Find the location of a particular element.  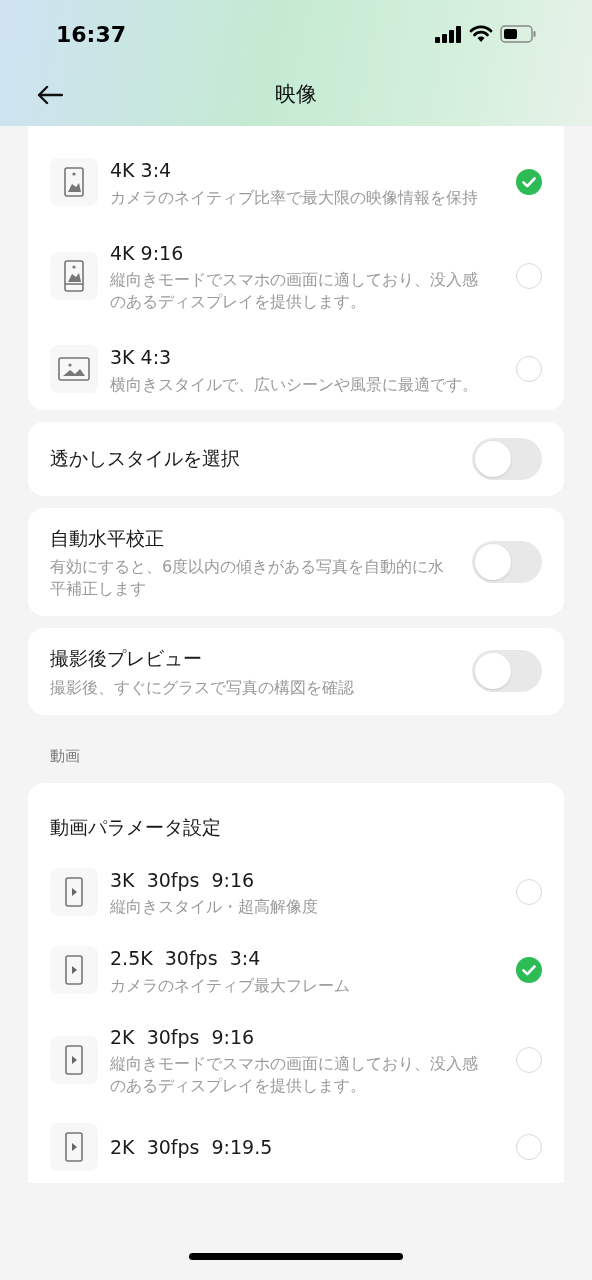

section-label: 動画 is located at coordinates (65, 756).